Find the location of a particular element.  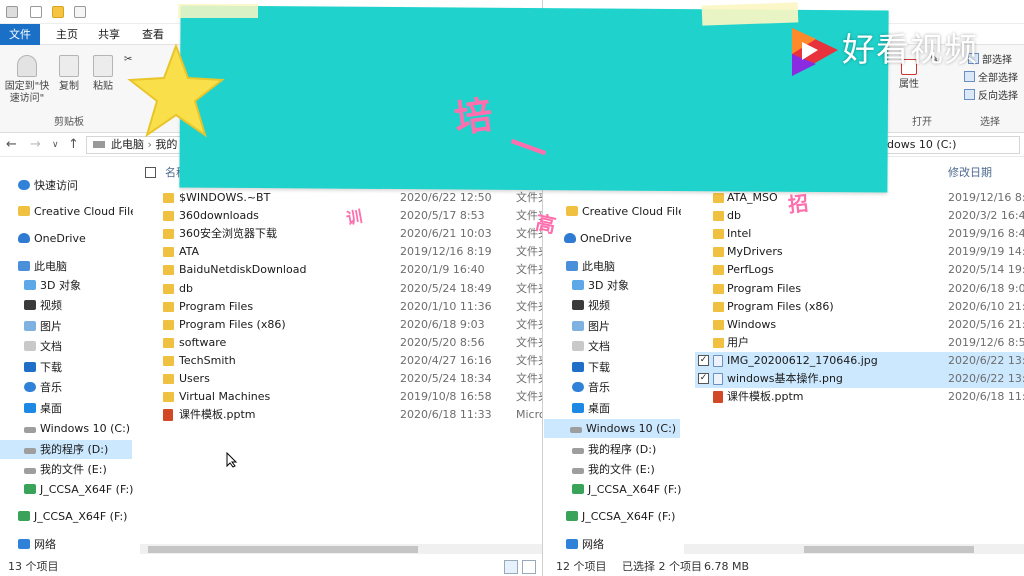

copy-button: 复制 is located at coordinates (69, 74).